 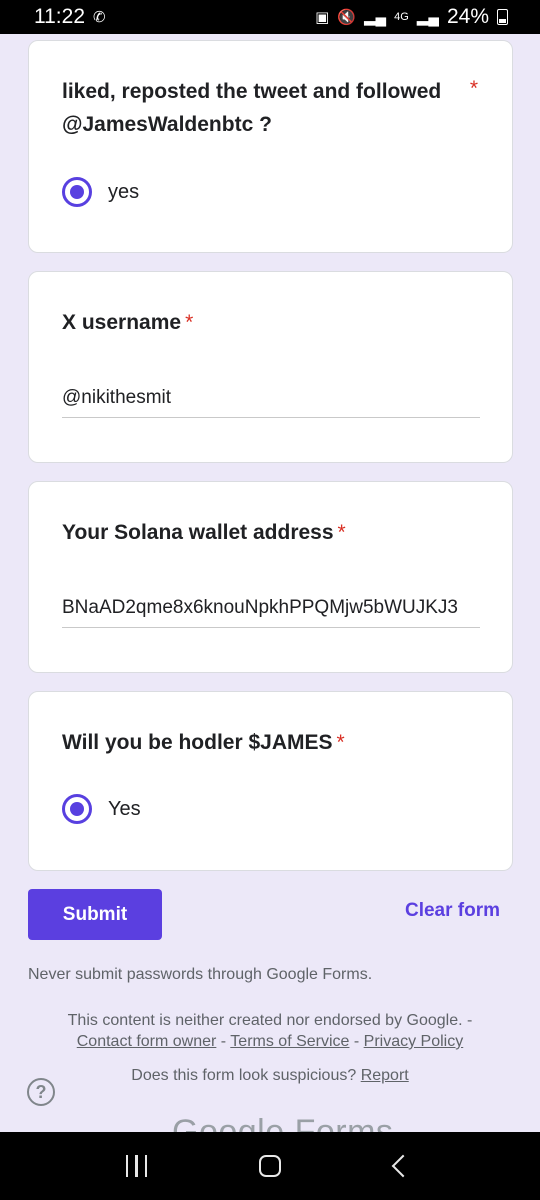 I want to click on status-time: 11:22, so click(x=59, y=16).